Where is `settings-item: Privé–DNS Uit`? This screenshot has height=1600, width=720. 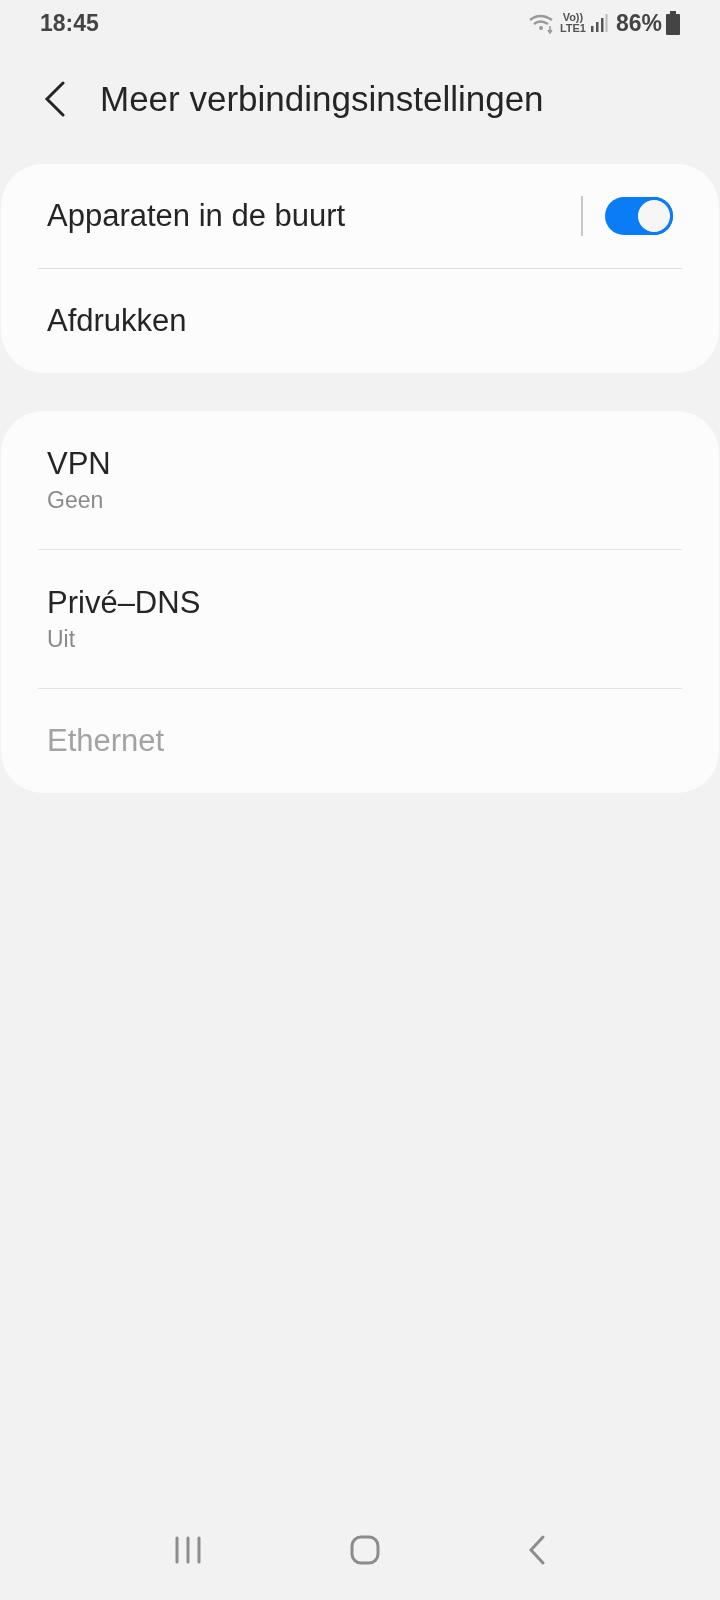 settings-item: Privé–DNS Uit is located at coordinates (360, 619).